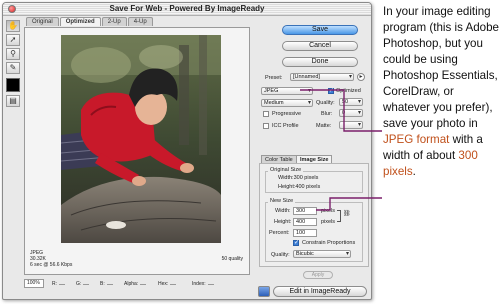  I want to click on callout-line-format, so click(341, 110).